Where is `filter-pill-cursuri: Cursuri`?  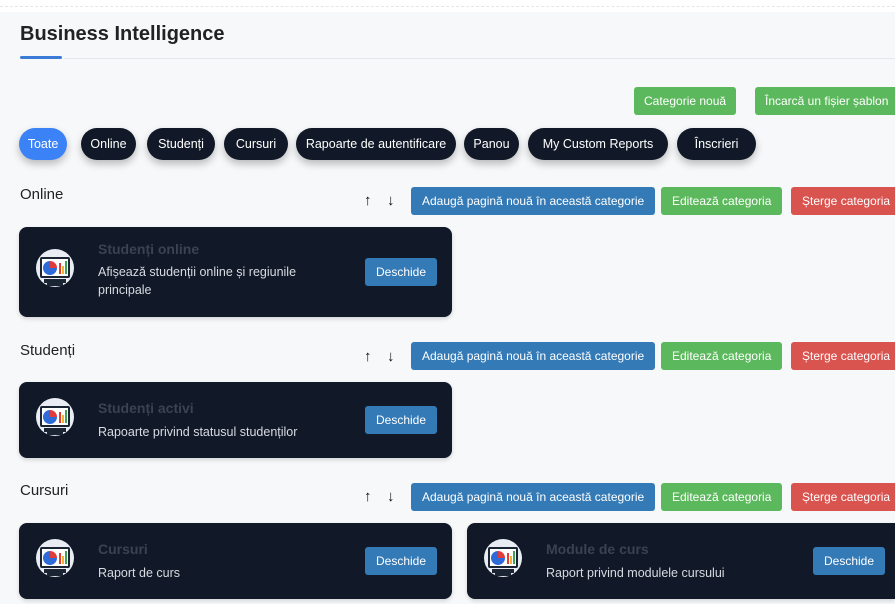
filter-pill-cursuri: Cursuri is located at coordinates (256, 144).